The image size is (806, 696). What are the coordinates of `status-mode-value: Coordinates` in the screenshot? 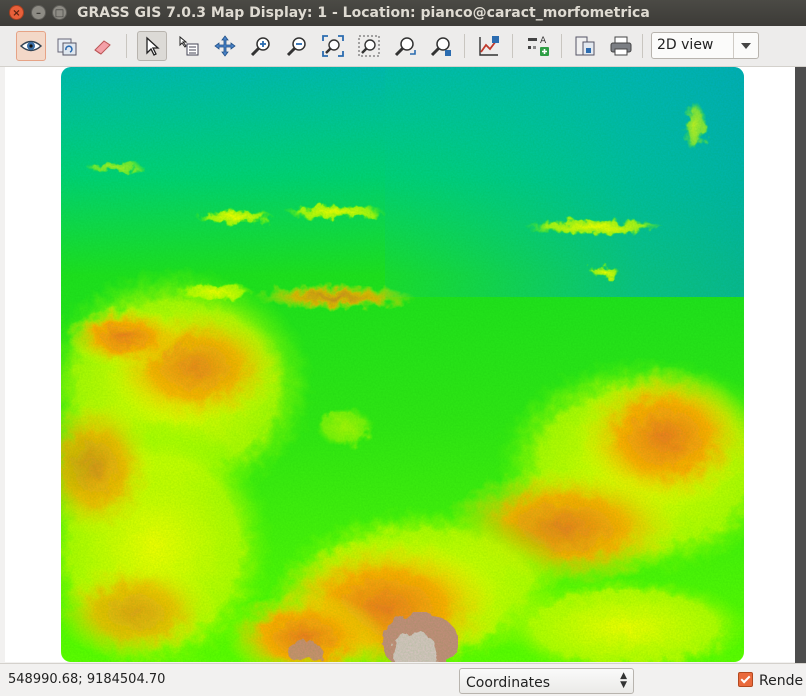 It's located at (508, 683).